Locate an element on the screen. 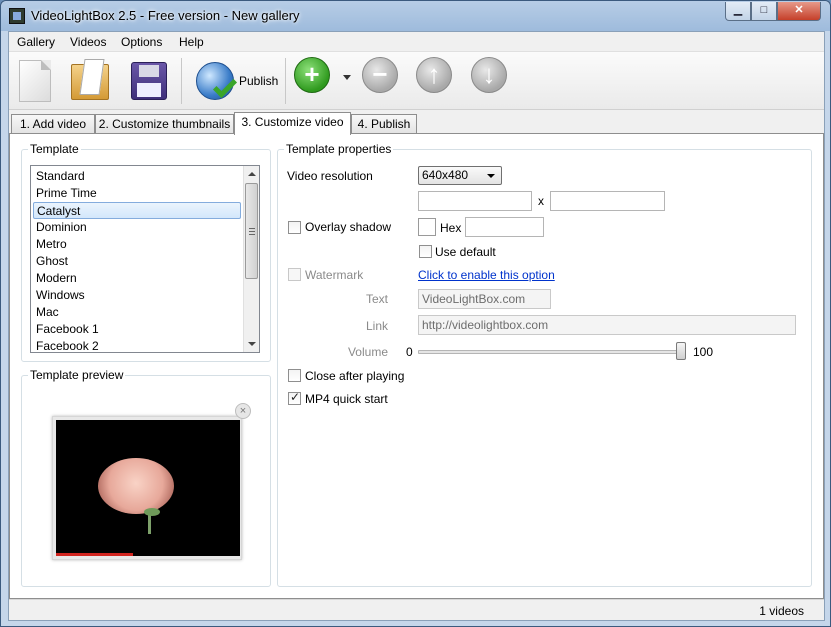 Image resolution: width=831 pixels, height=627 pixels. open-folder-icon is located at coordinates (90, 82).